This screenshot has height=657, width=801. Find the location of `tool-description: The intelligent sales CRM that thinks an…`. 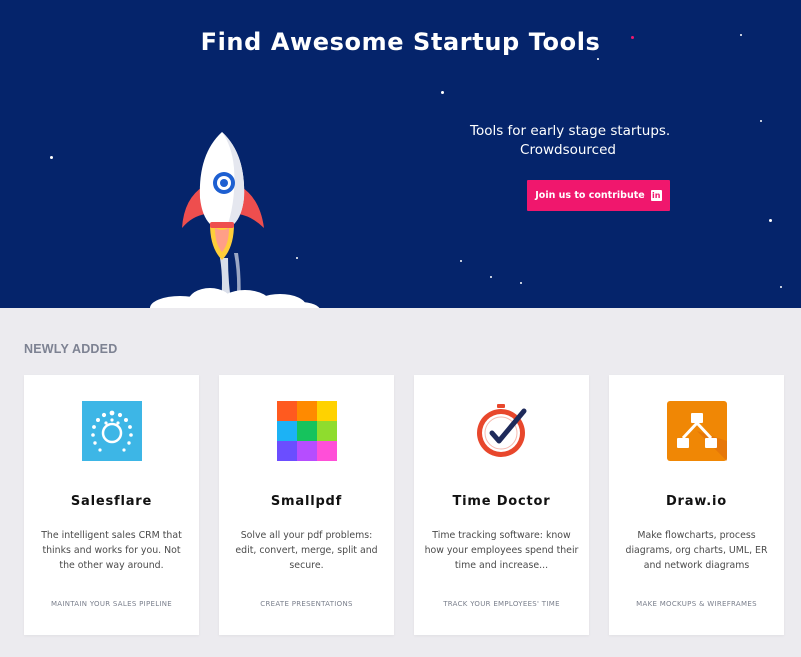

tool-description: The intelligent sales CRM that thinks an… is located at coordinates (111, 550).